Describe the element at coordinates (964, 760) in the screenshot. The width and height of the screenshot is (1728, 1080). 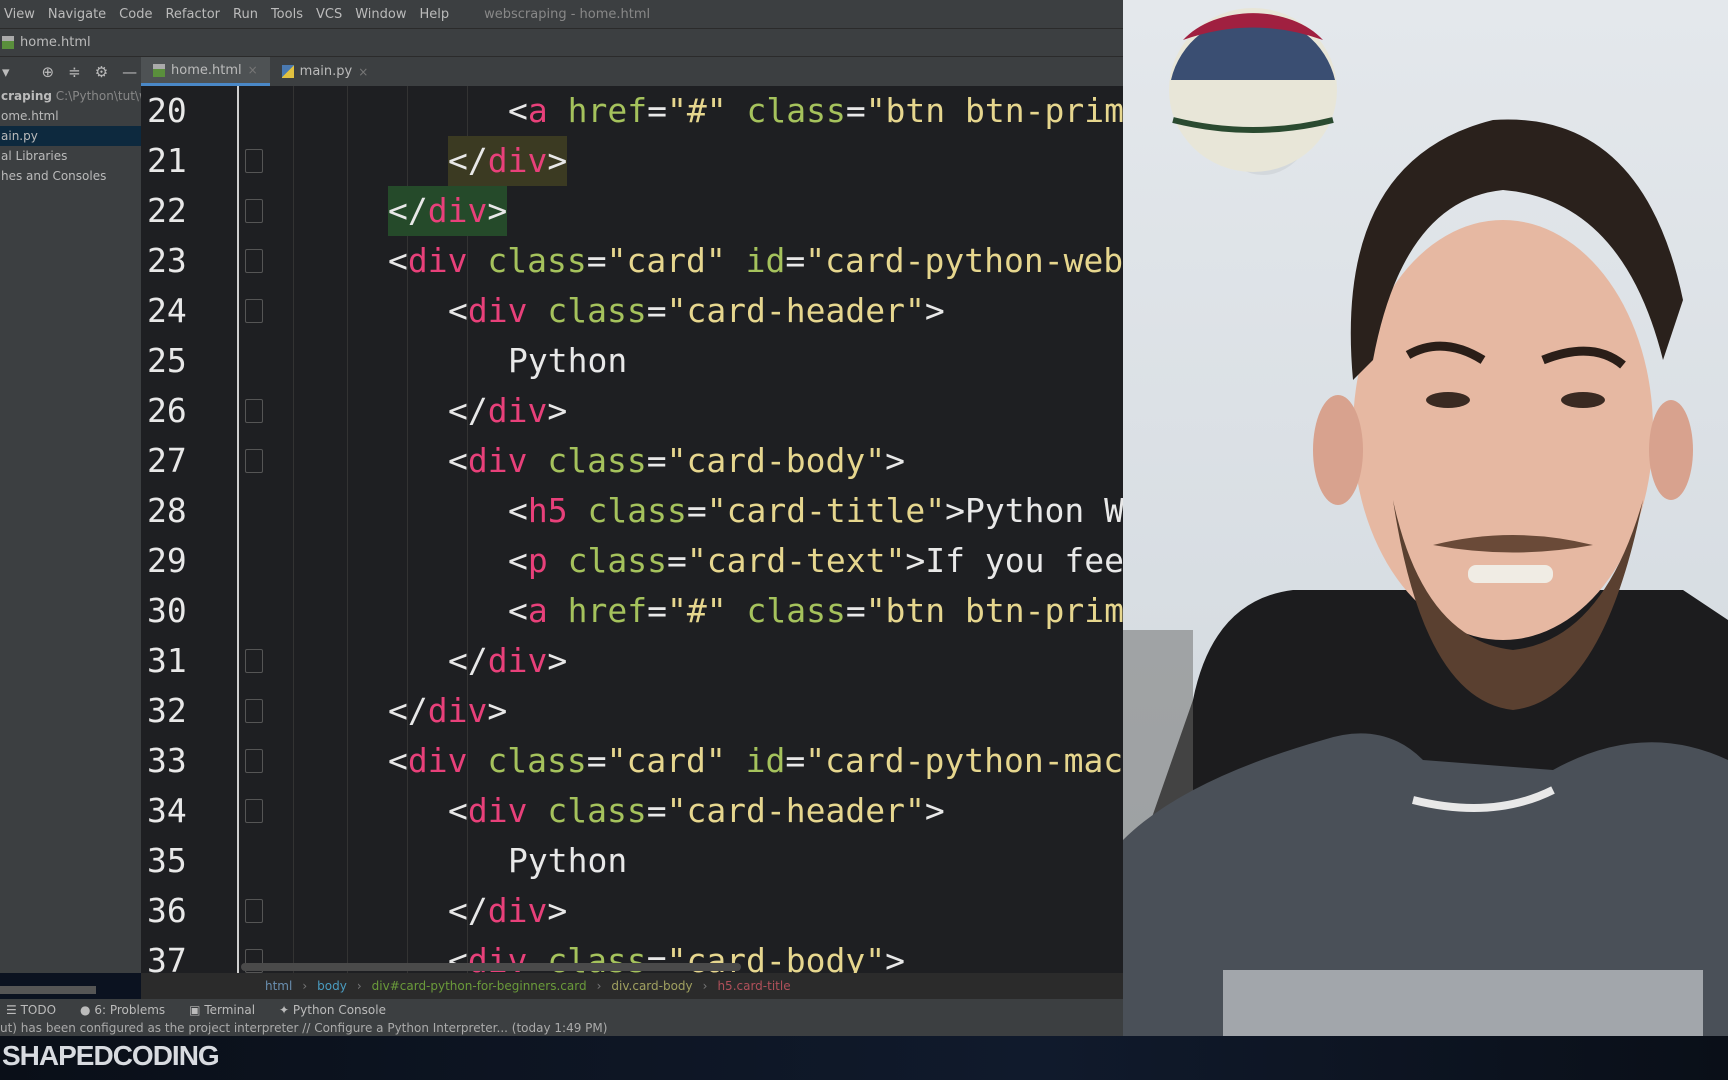
I see `code-token: "card-python-mac` at that location.